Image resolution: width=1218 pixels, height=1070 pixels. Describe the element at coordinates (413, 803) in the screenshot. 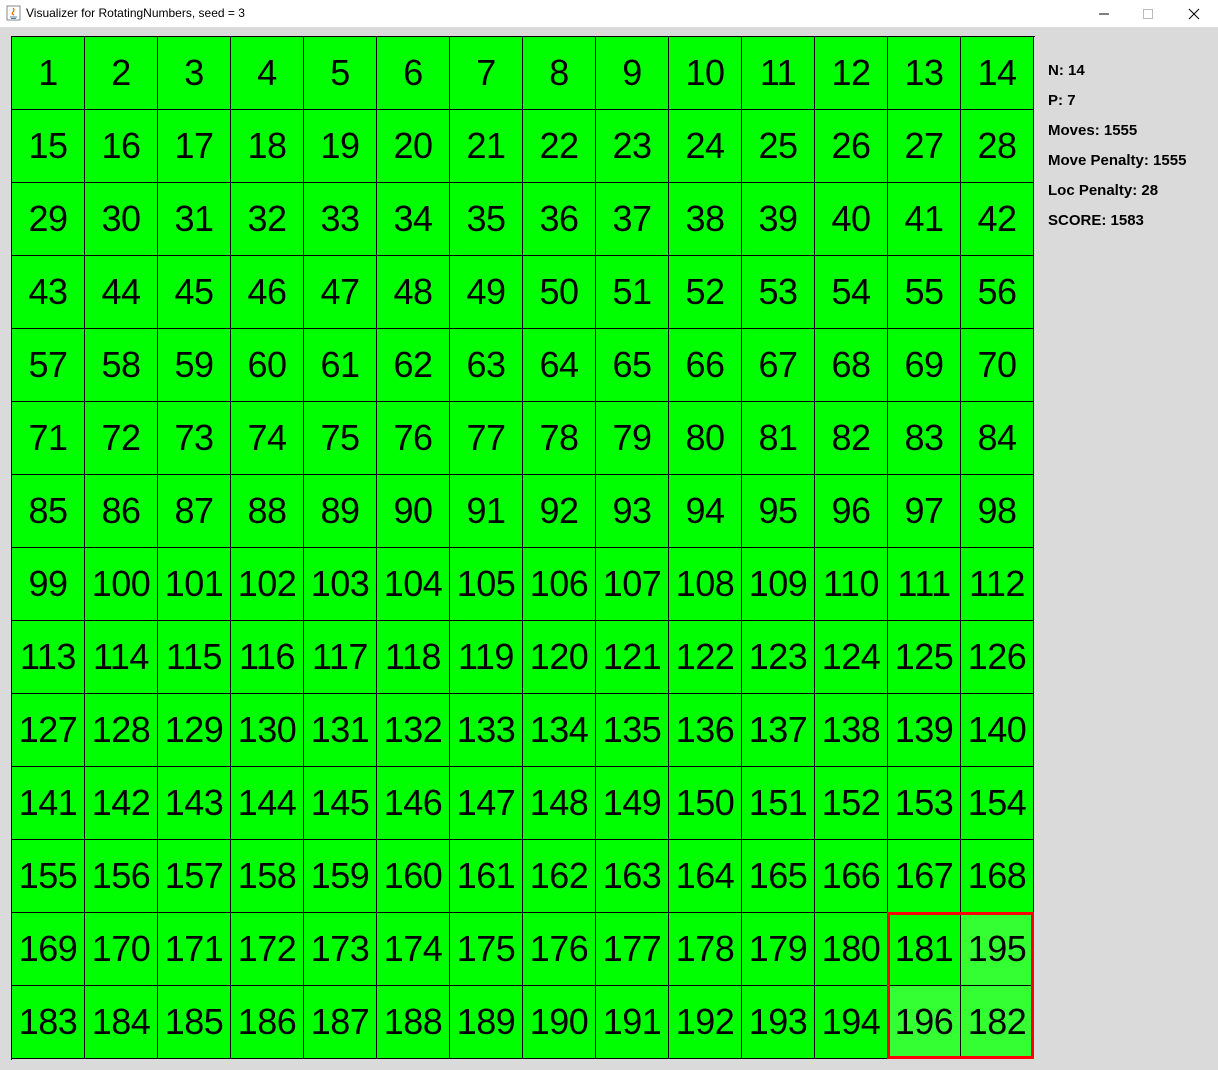

I see `grid-cell: 146` at that location.